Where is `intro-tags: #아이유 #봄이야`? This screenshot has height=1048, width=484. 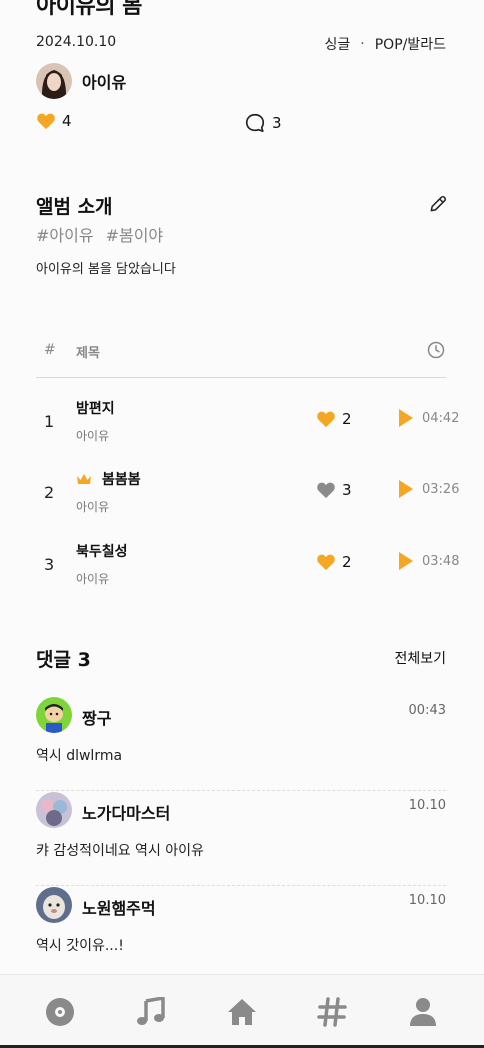
intro-tags: #아이유 #봄이야 is located at coordinates (99, 234).